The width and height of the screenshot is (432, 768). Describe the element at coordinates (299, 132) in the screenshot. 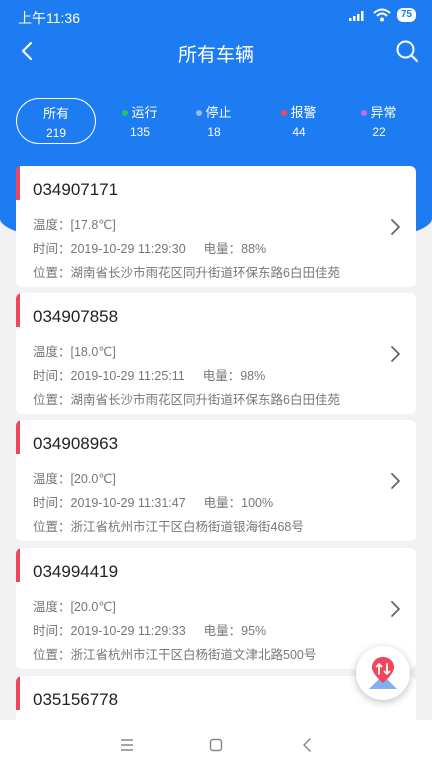

I see `filter-count: 44` at that location.